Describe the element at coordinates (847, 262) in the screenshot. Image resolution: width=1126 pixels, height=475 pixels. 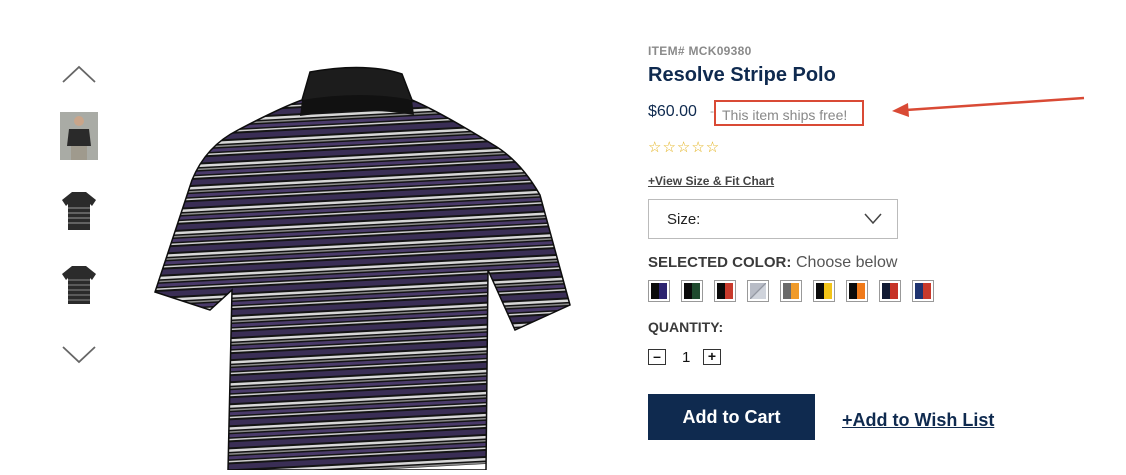
I see `selected-color-value: Choose below` at that location.